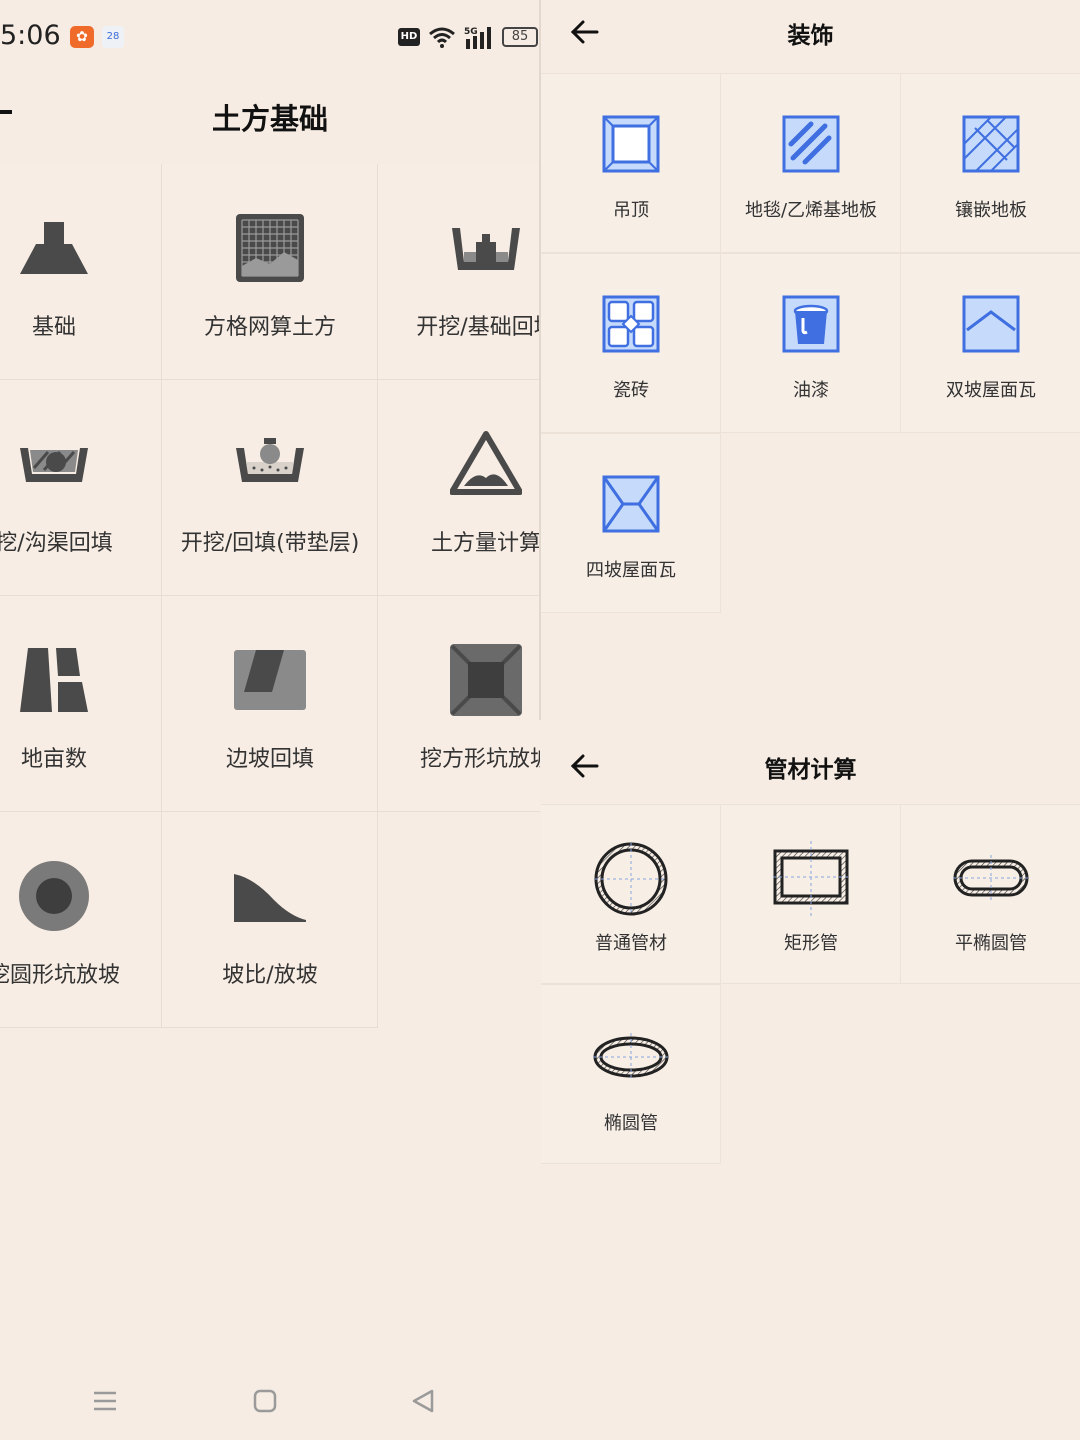  Describe the element at coordinates (631, 210) in the screenshot. I see `grid-item-label: 吊顶` at that location.